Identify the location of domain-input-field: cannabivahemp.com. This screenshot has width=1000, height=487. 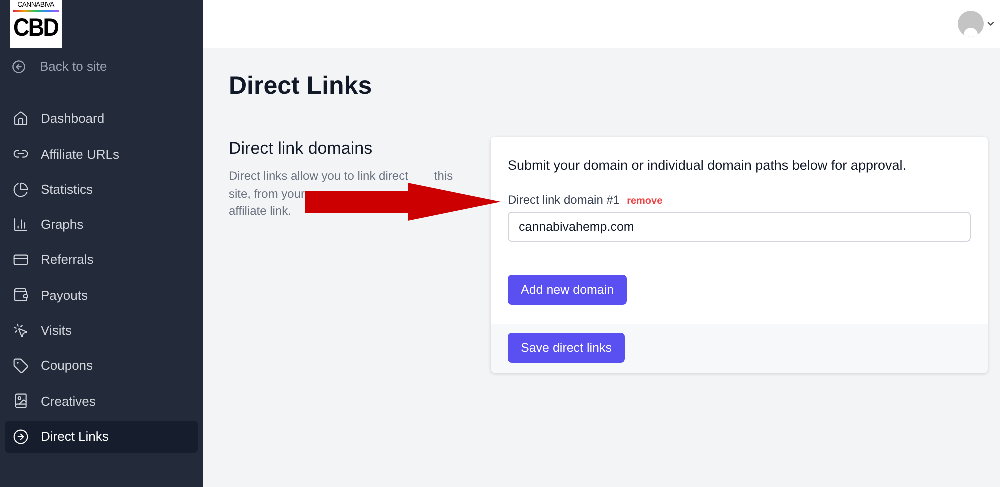
(739, 227).